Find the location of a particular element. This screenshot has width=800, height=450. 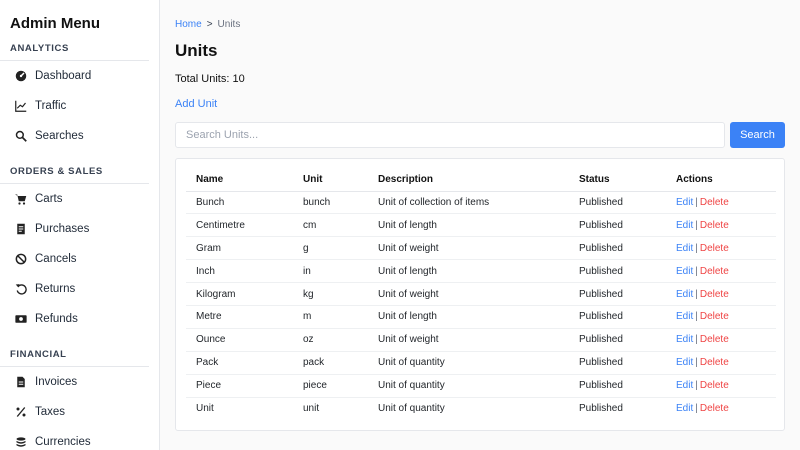

sidebar-section-title: ANALYTICS is located at coordinates (74, 48).